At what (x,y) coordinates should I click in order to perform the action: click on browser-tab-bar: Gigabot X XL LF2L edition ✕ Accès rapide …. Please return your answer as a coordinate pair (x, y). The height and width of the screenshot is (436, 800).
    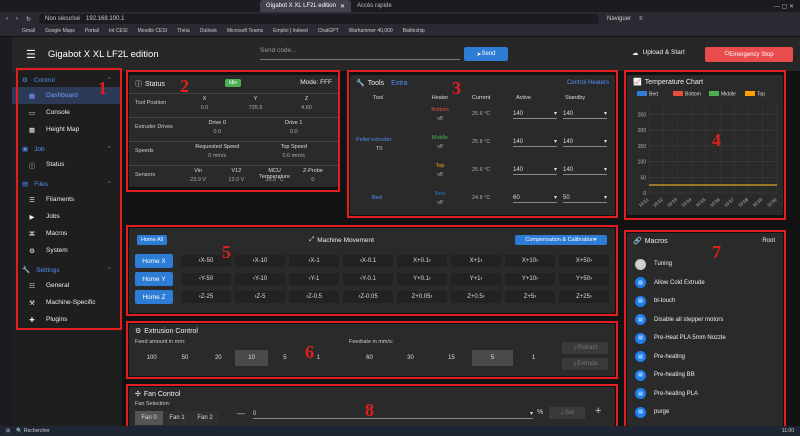
    Looking at the image, I should click on (400, 6).